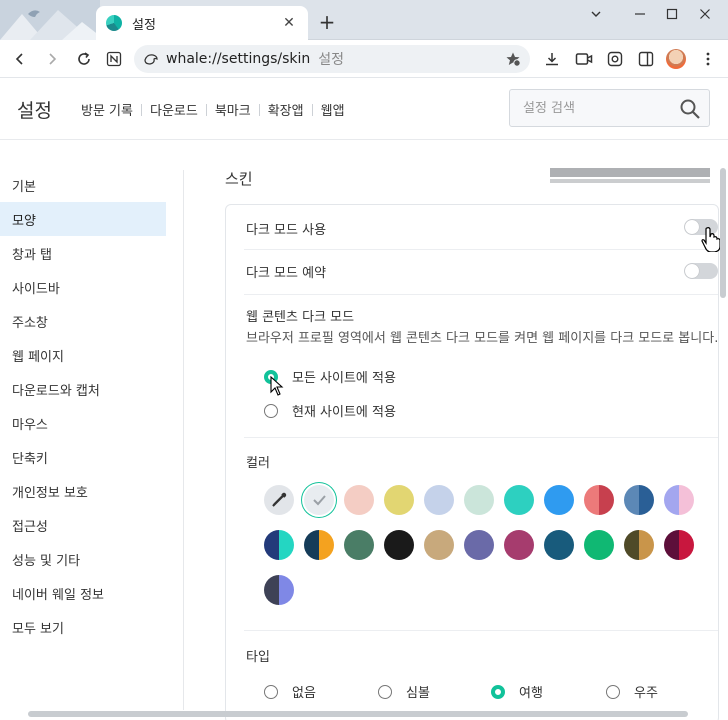 This screenshot has height=720, width=728. Describe the element at coordinates (83, 219) in the screenshot. I see `sidebar-item-appearance: 모양` at that location.